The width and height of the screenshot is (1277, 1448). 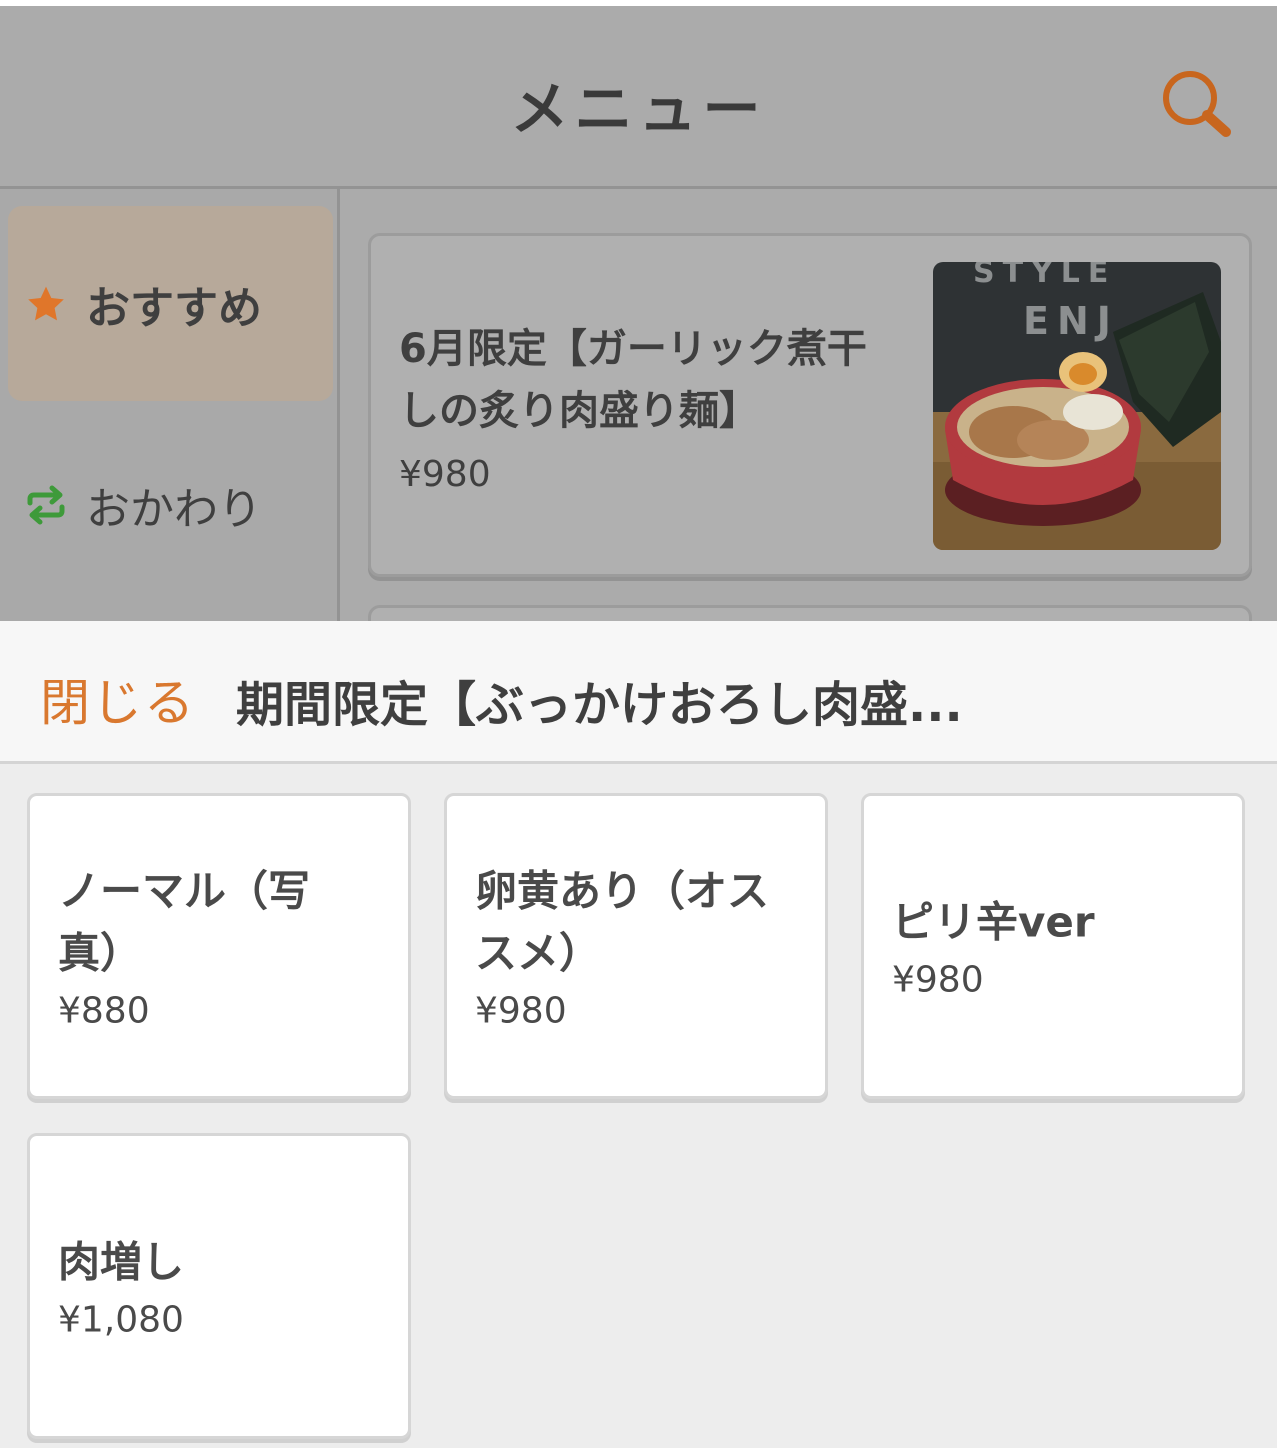 I want to click on option-text: 卵黄あり（オススメ） ¥980, so click(x=630, y=946).